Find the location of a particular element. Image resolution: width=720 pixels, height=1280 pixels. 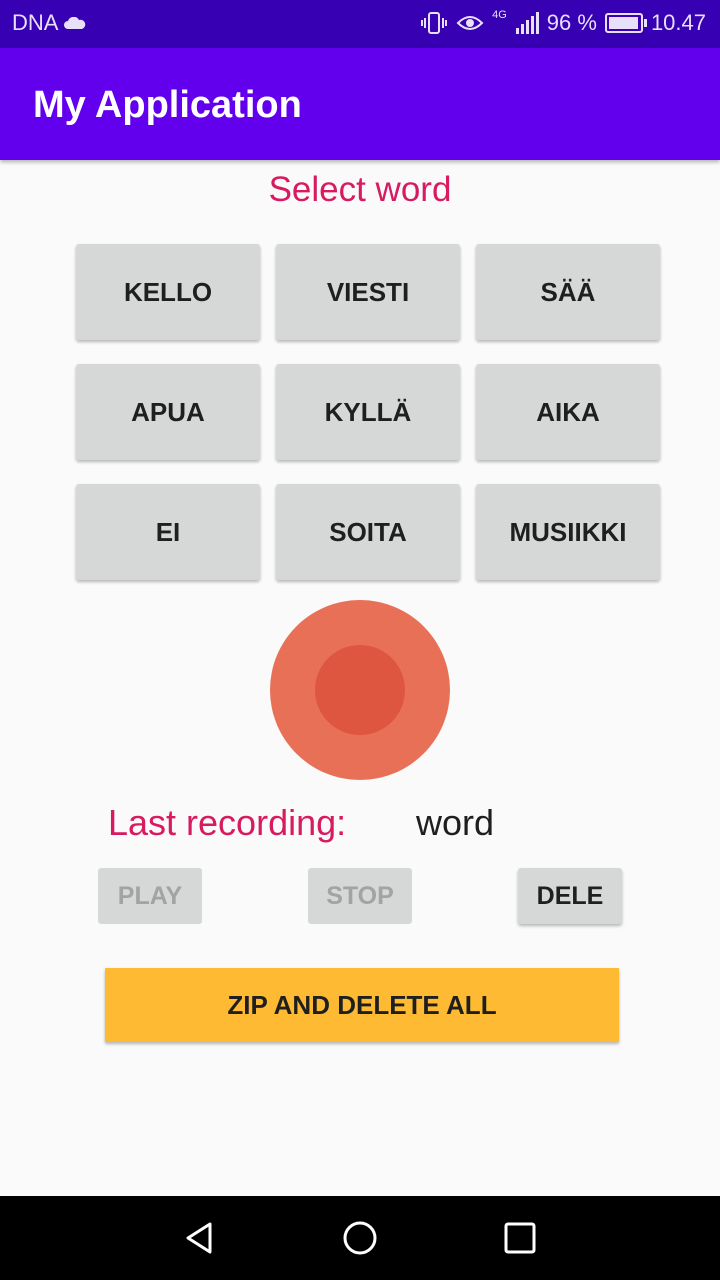

recents-icon is located at coordinates (520, 1238).